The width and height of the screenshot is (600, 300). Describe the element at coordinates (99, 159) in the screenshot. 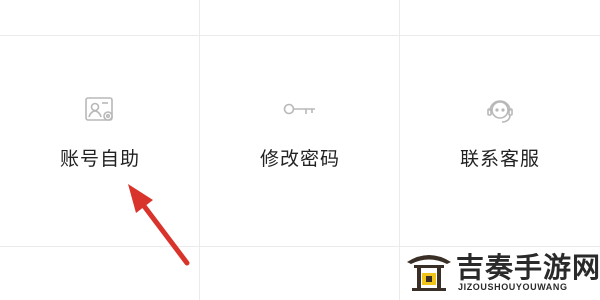

I see `menu-item-label: 账号自助` at that location.